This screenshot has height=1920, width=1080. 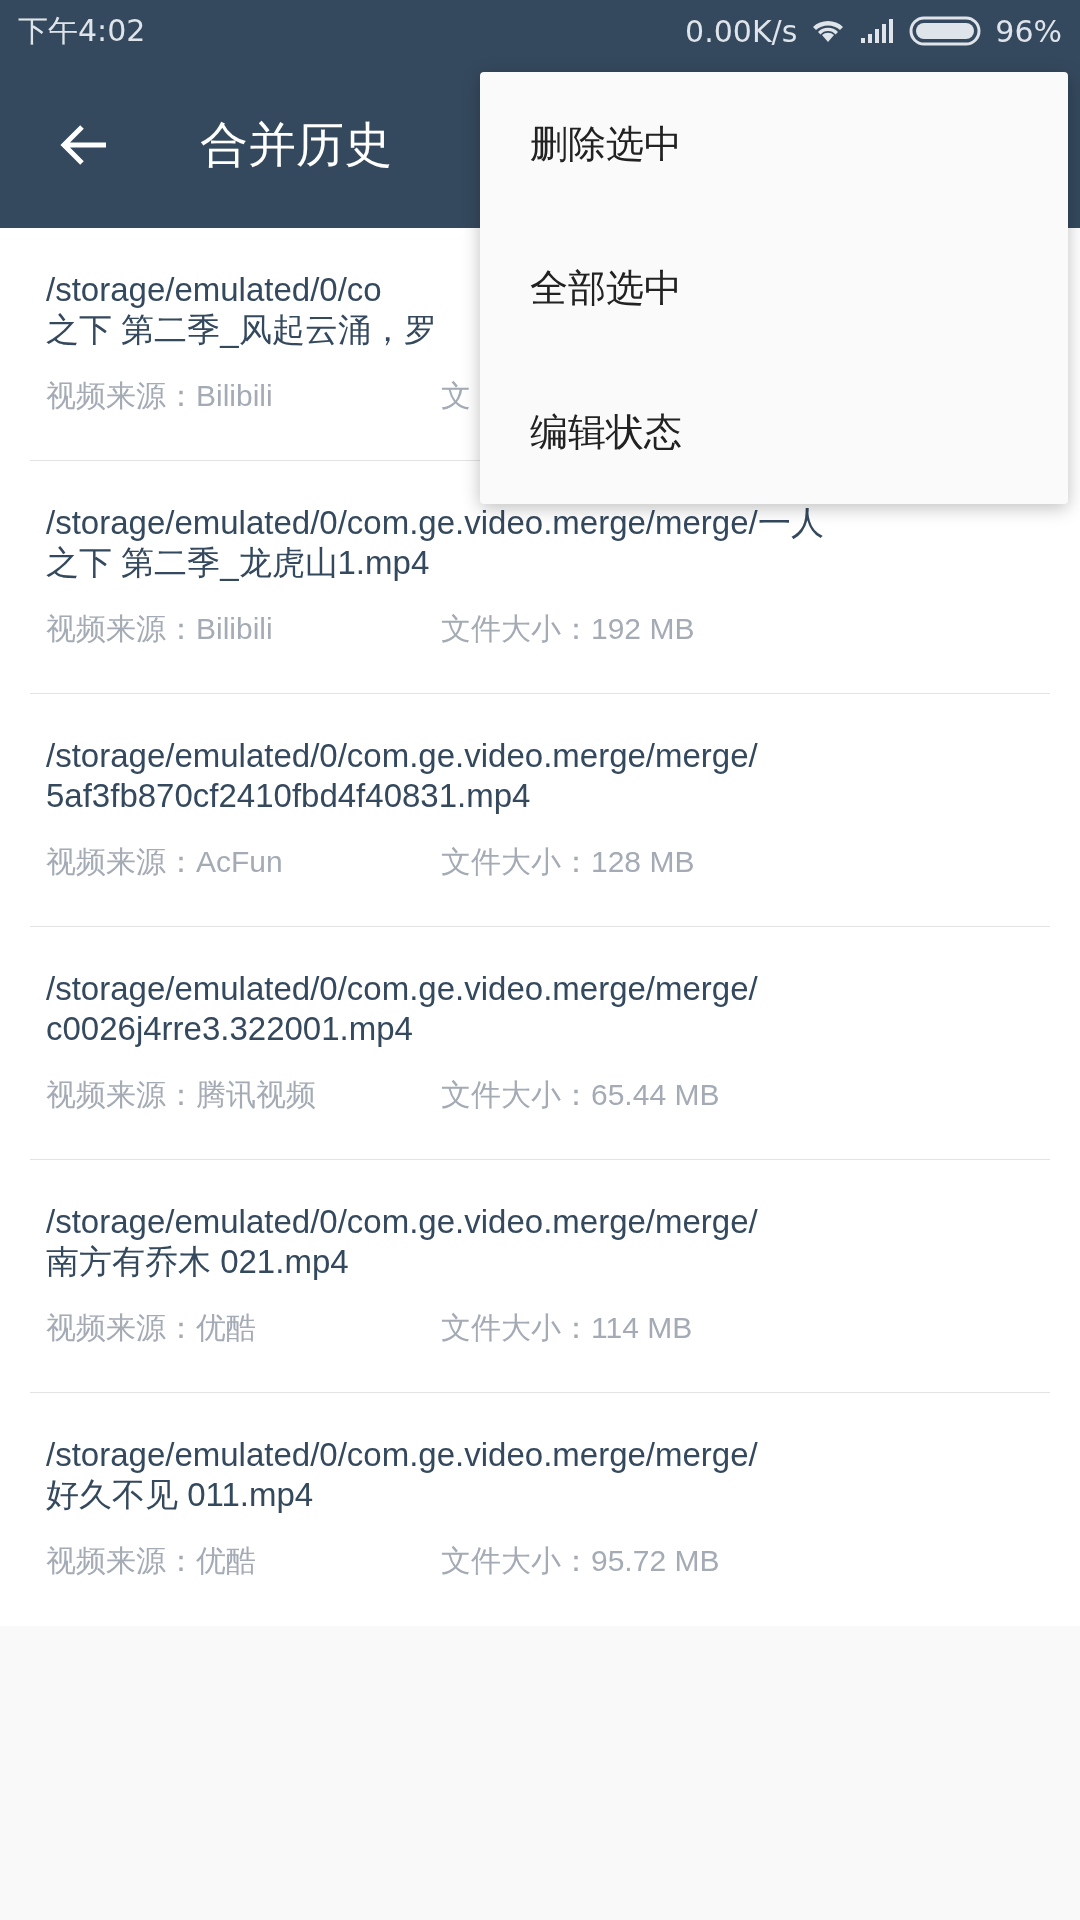 What do you see at coordinates (214, 290) in the screenshot?
I see `file-path: /storage/emulated/0/co` at bounding box center [214, 290].